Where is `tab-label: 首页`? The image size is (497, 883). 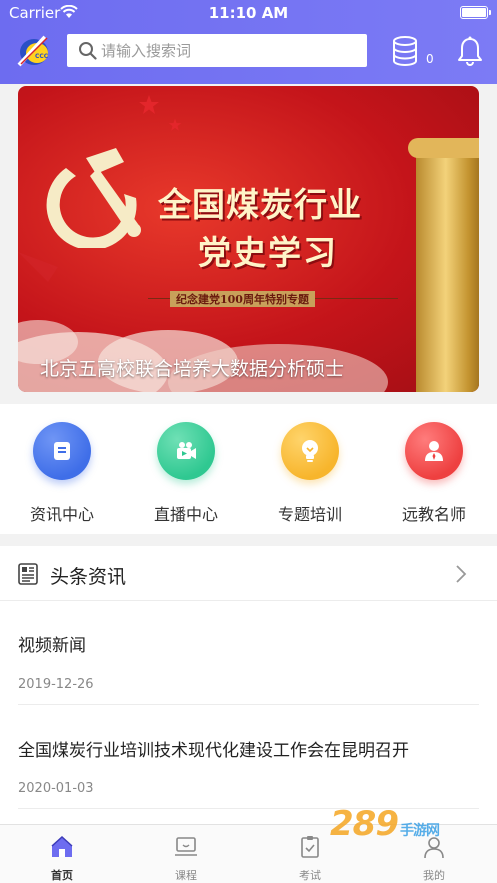
tab-label: 首页 is located at coordinates (62, 875).